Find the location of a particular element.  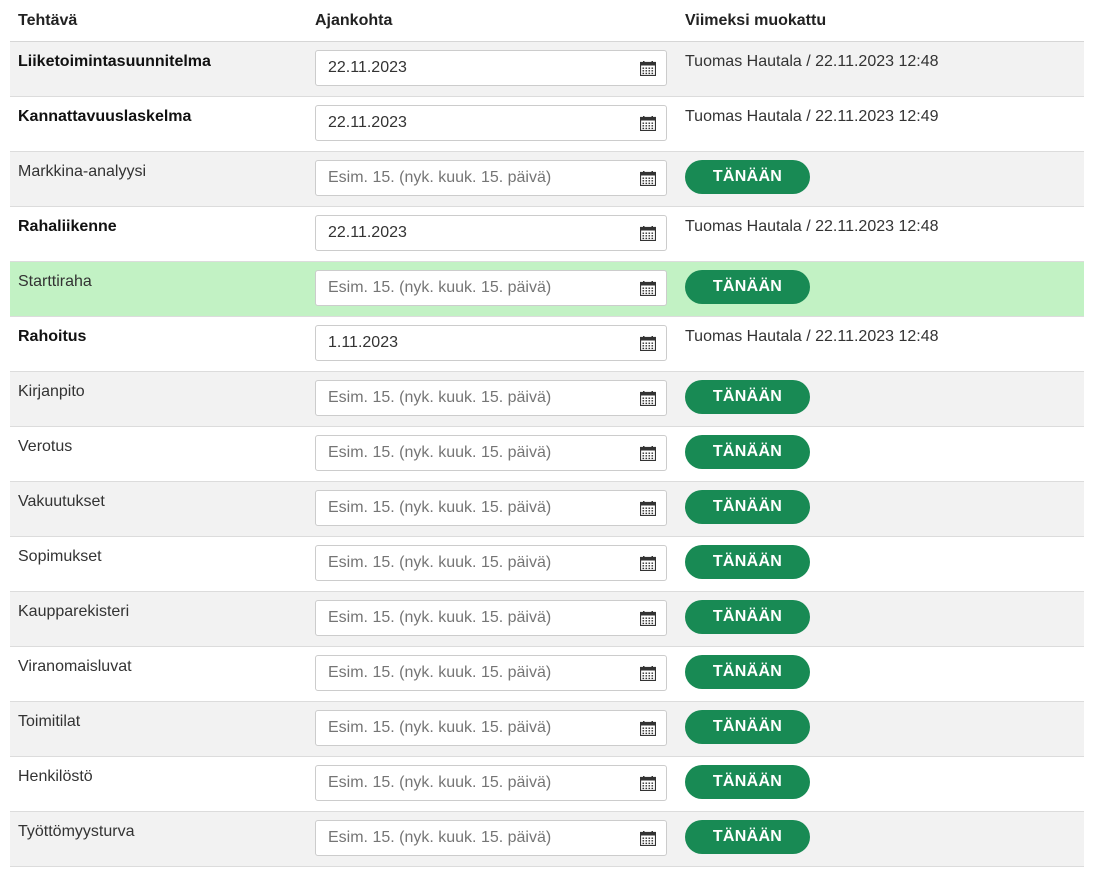

last-modified: Tuomas Hautala / 22.11.2023 12:49 is located at coordinates (812, 116).